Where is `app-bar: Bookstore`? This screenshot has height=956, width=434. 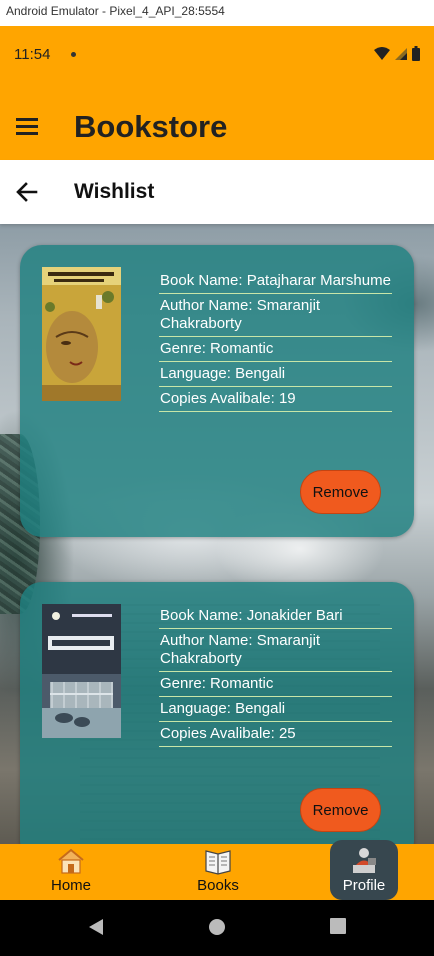 app-bar: Bookstore is located at coordinates (217, 121).